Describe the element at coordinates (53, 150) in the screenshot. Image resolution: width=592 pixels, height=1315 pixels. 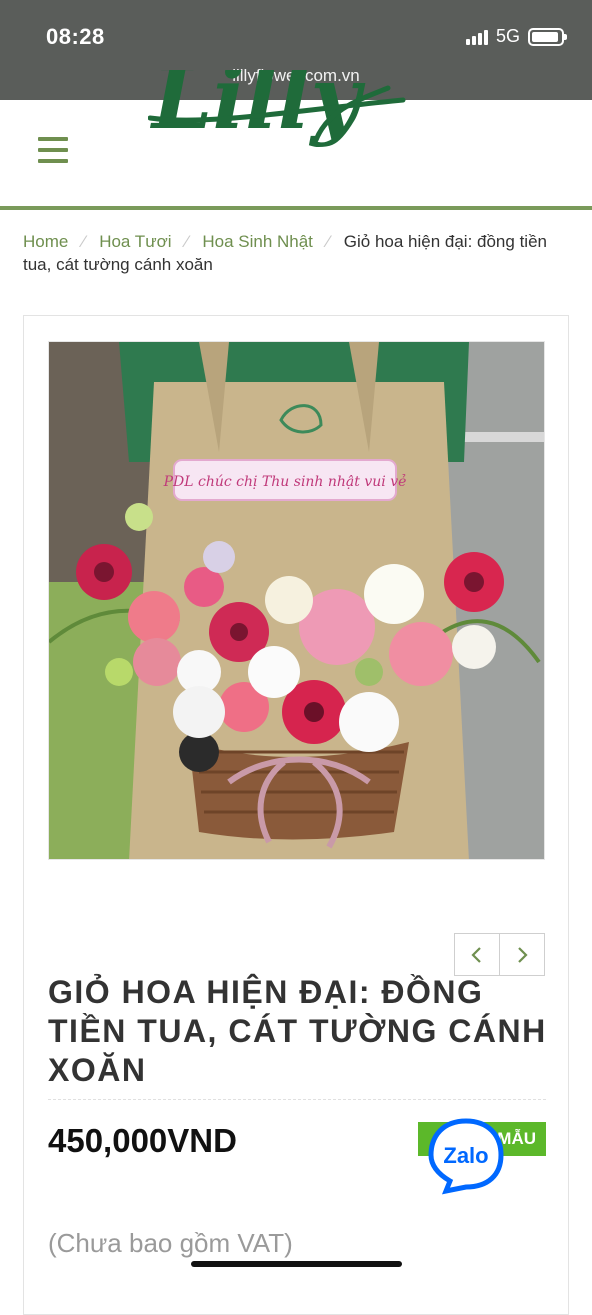
I see `hamburger-icon` at that location.